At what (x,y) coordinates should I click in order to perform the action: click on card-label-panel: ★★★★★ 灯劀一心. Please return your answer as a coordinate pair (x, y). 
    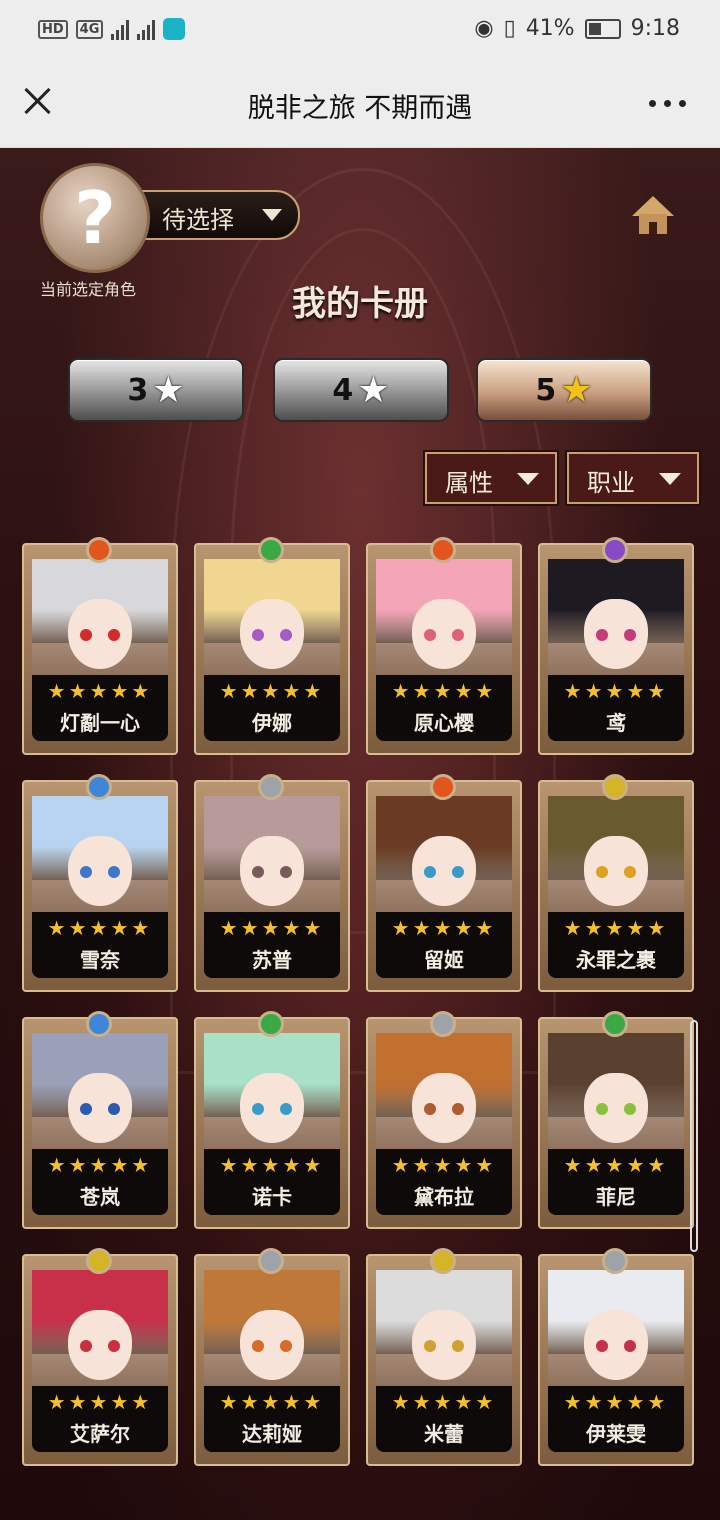
    Looking at the image, I should click on (100, 708).